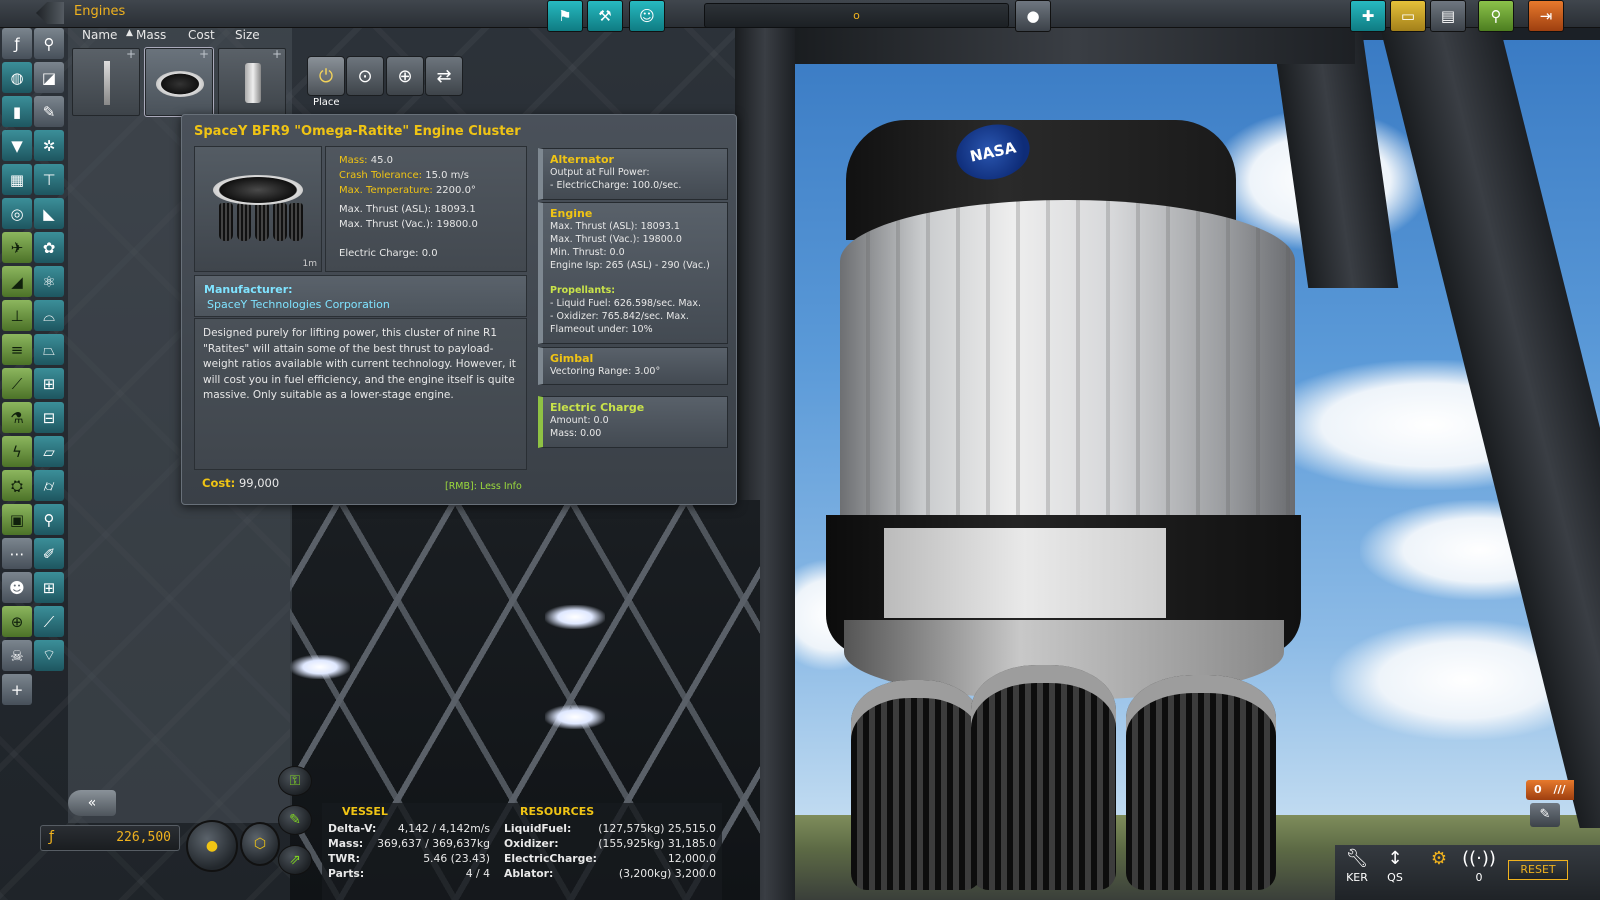 The width and height of the screenshot is (1600, 900). What do you see at coordinates (49, 587) in the screenshot?
I see `grid-icon: ⊞` at bounding box center [49, 587].